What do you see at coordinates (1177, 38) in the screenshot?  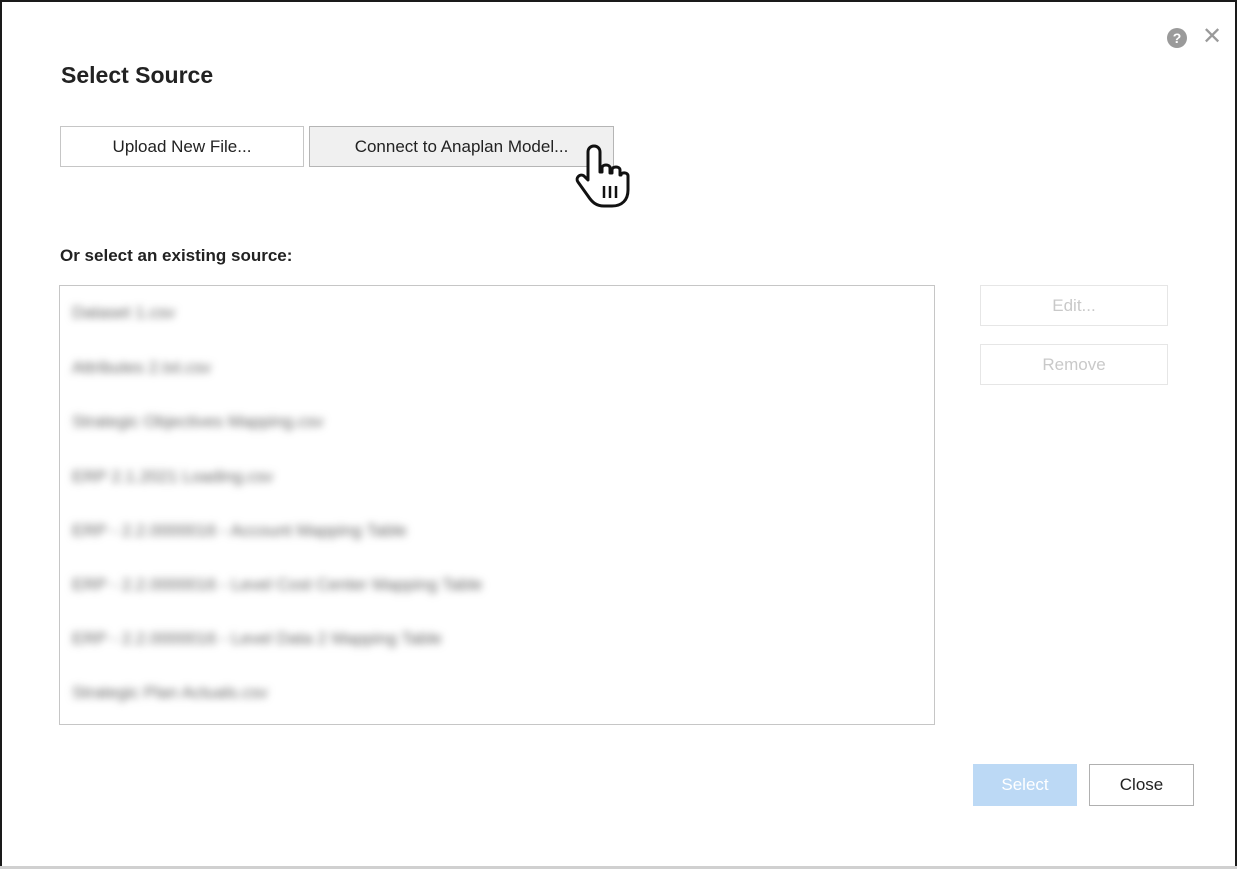 I see `help-icon: ?` at bounding box center [1177, 38].